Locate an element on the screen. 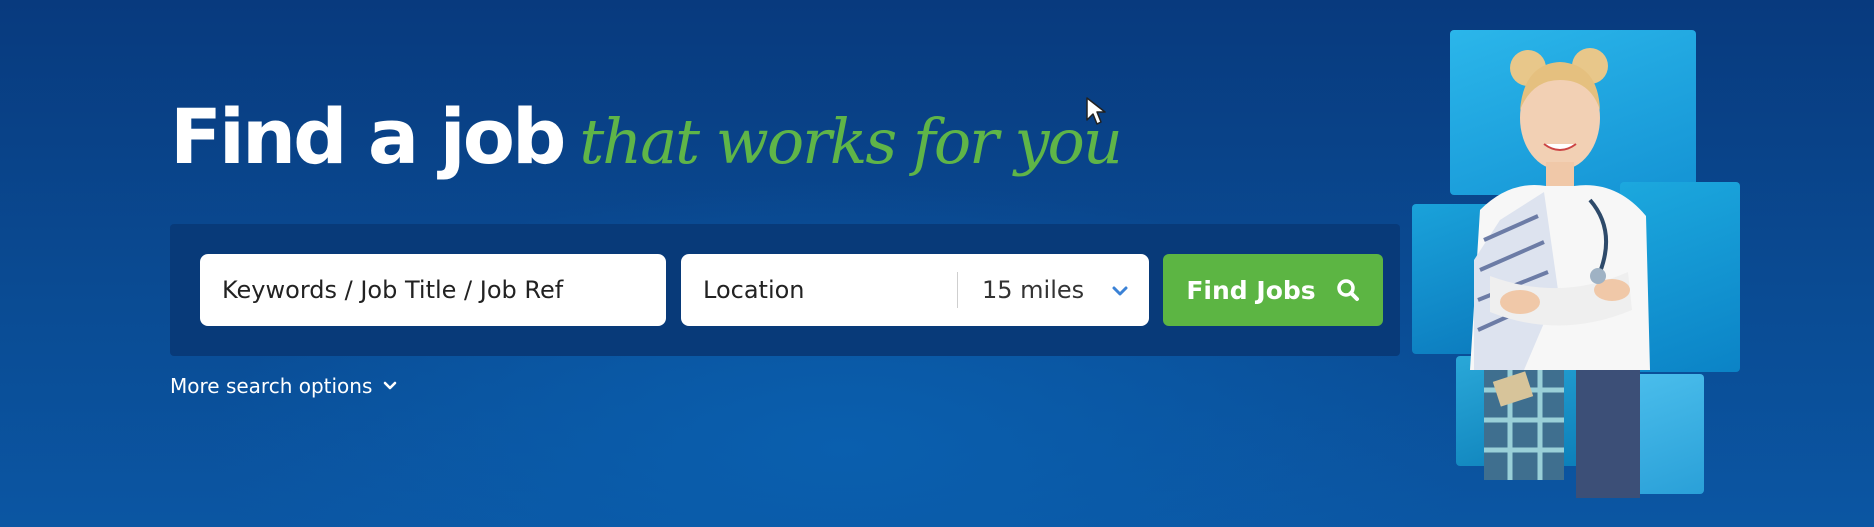 Image resolution: width=1874 pixels, height=527 pixels. radius-selected-value: 15 miles is located at coordinates (1033, 290).